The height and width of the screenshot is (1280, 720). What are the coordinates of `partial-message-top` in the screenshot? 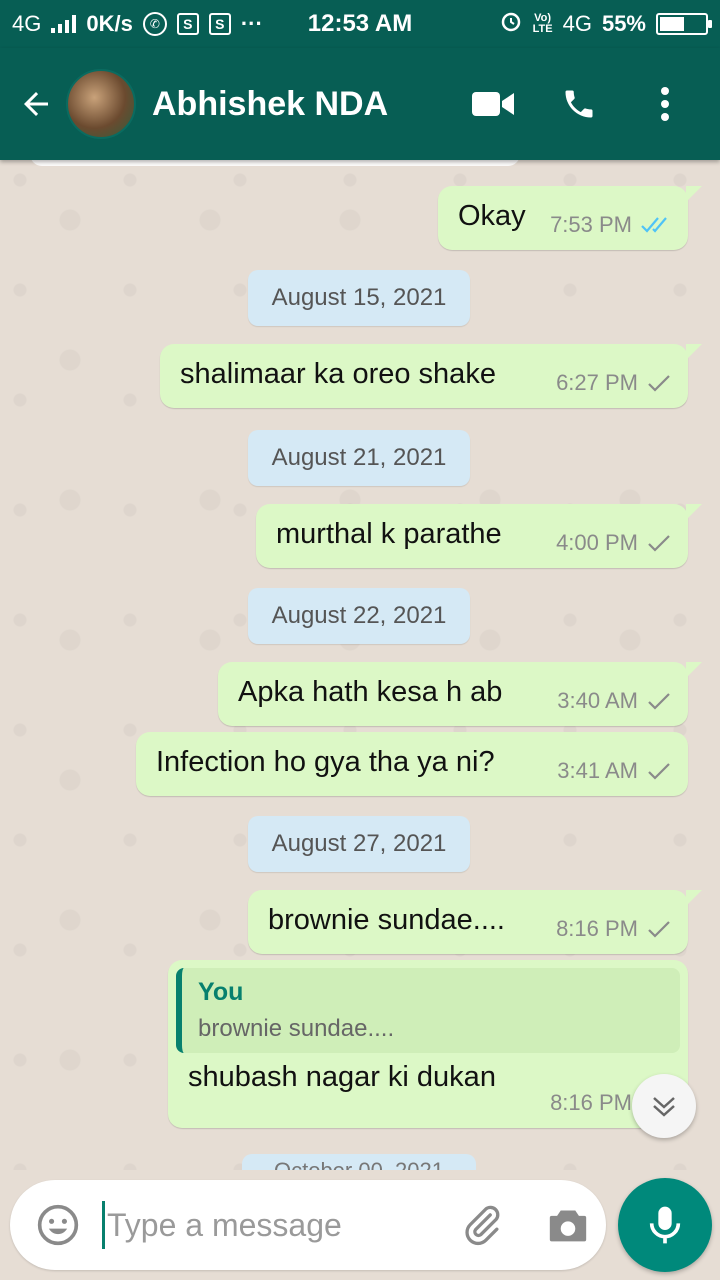 It's located at (275, 163).